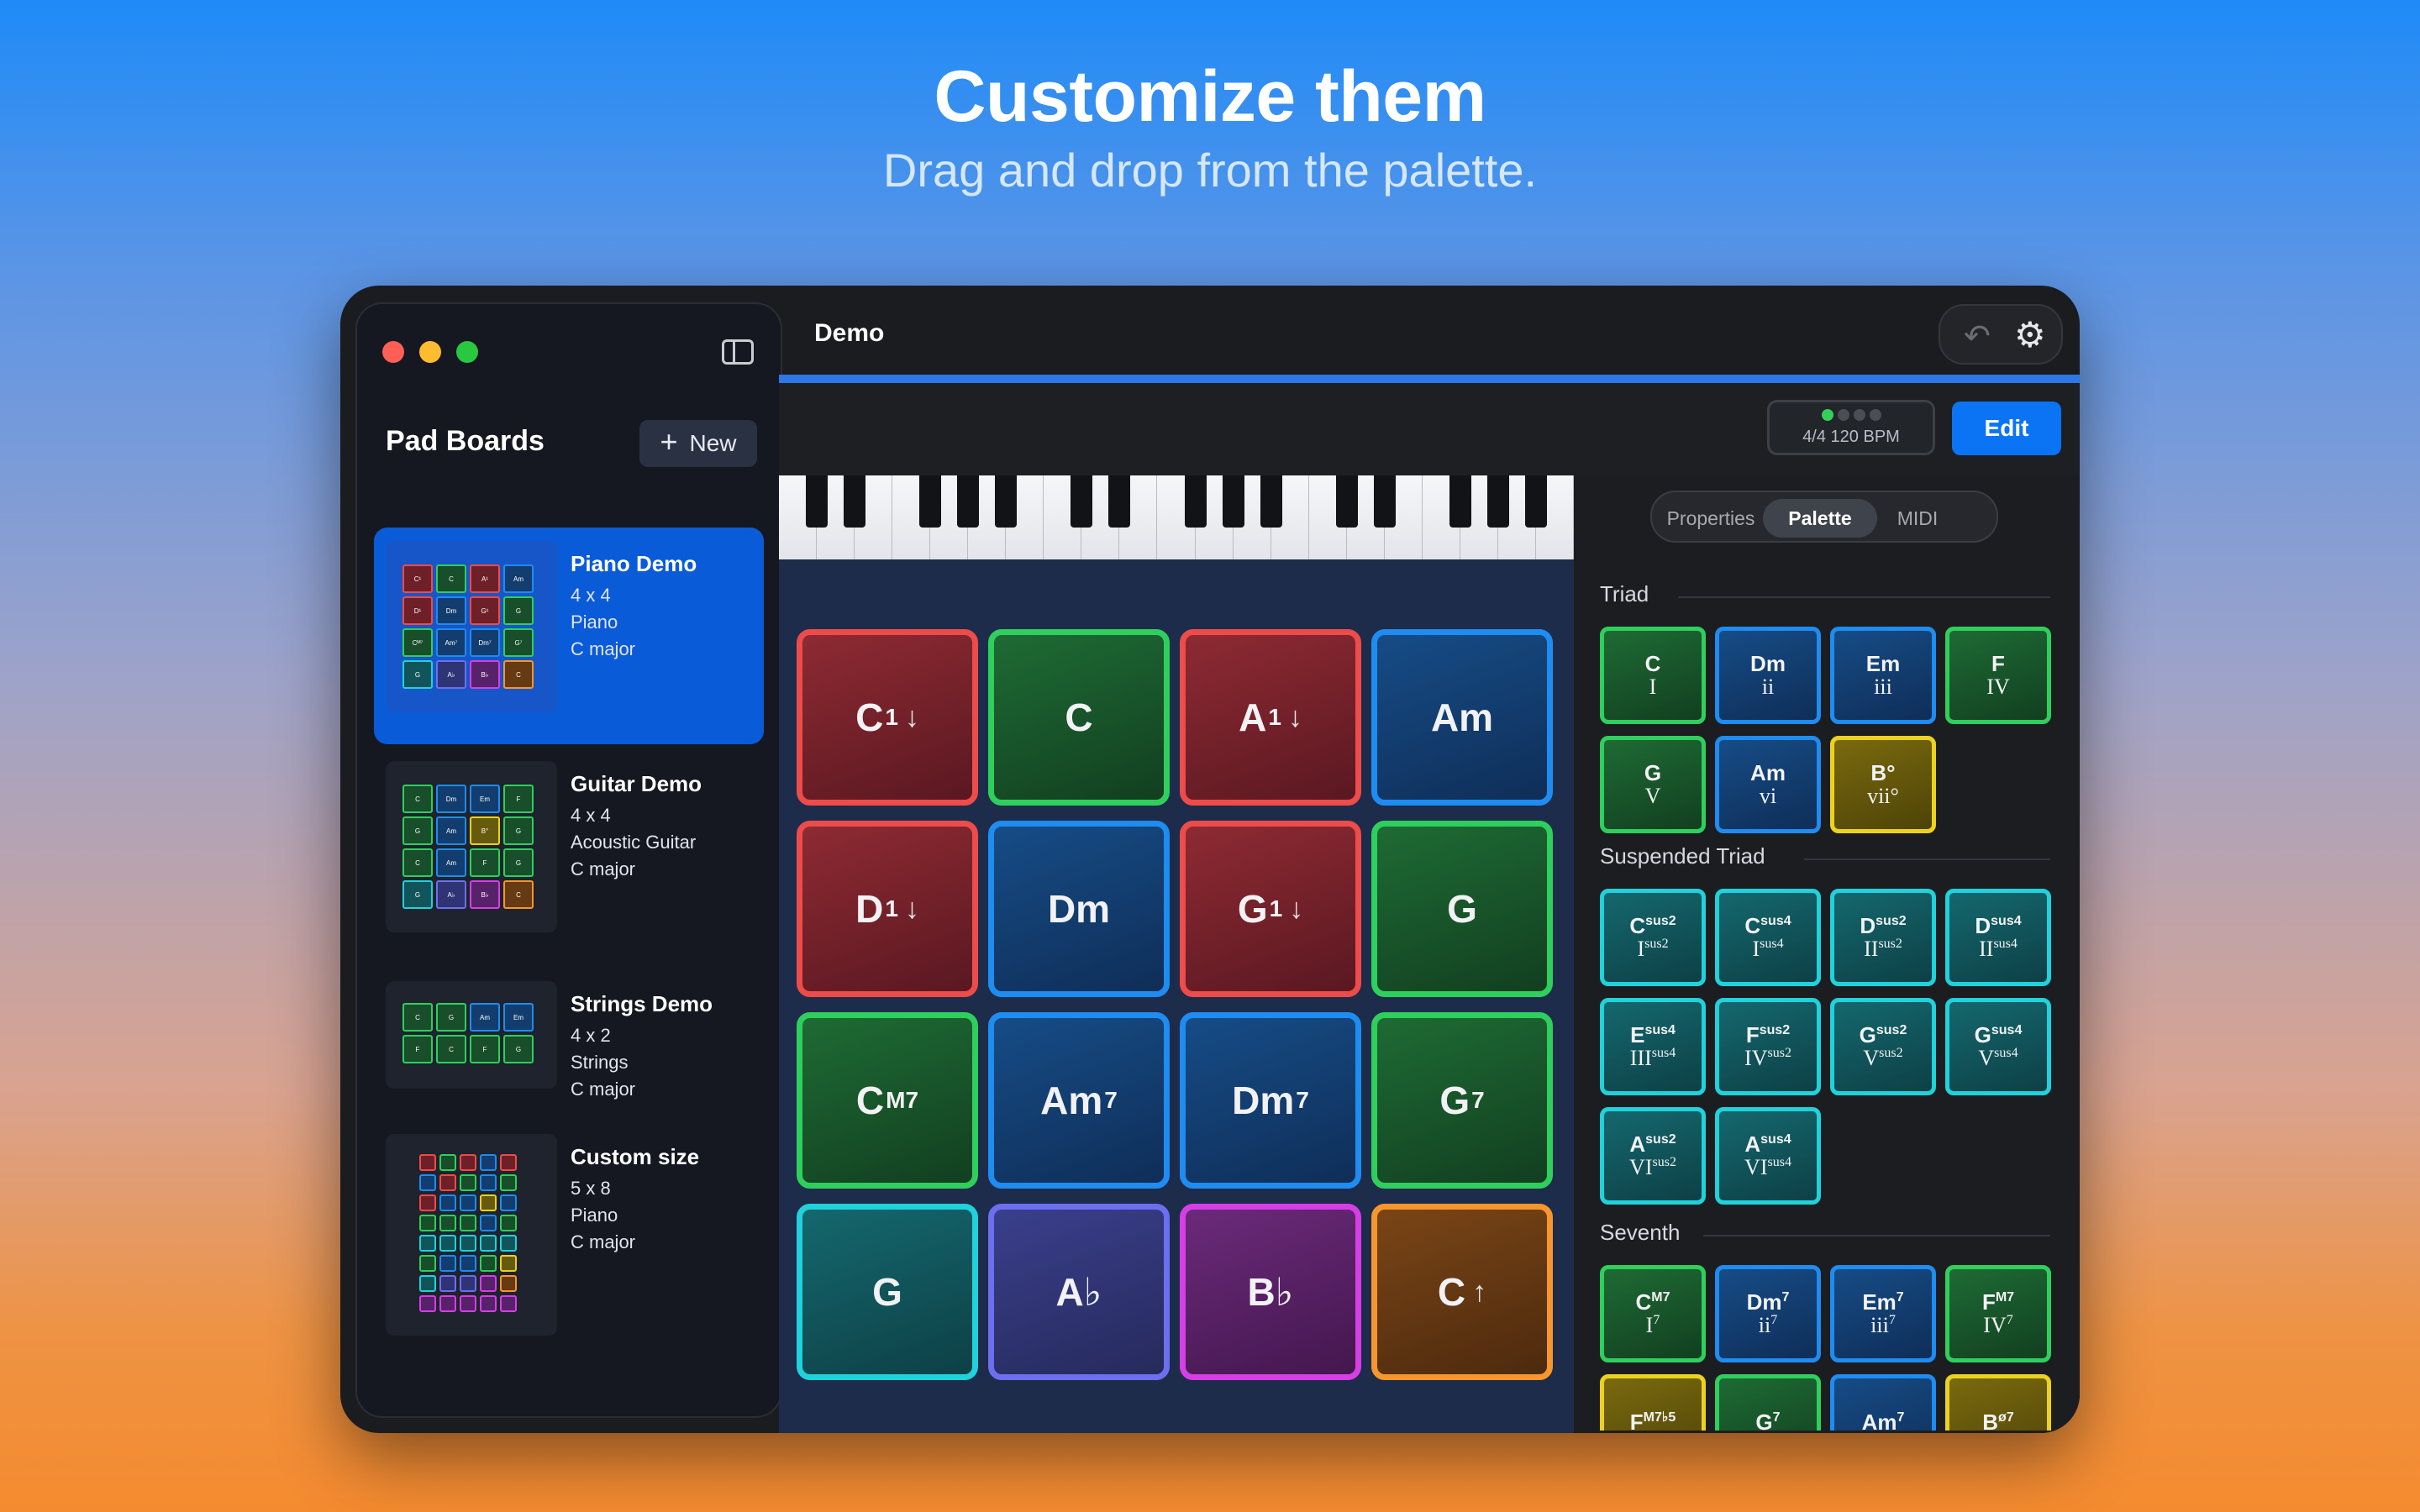 This screenshot has height=1512, width=2420. I want to click on palette-chord: Asus4 VIsus4, so click(1768, 1156).